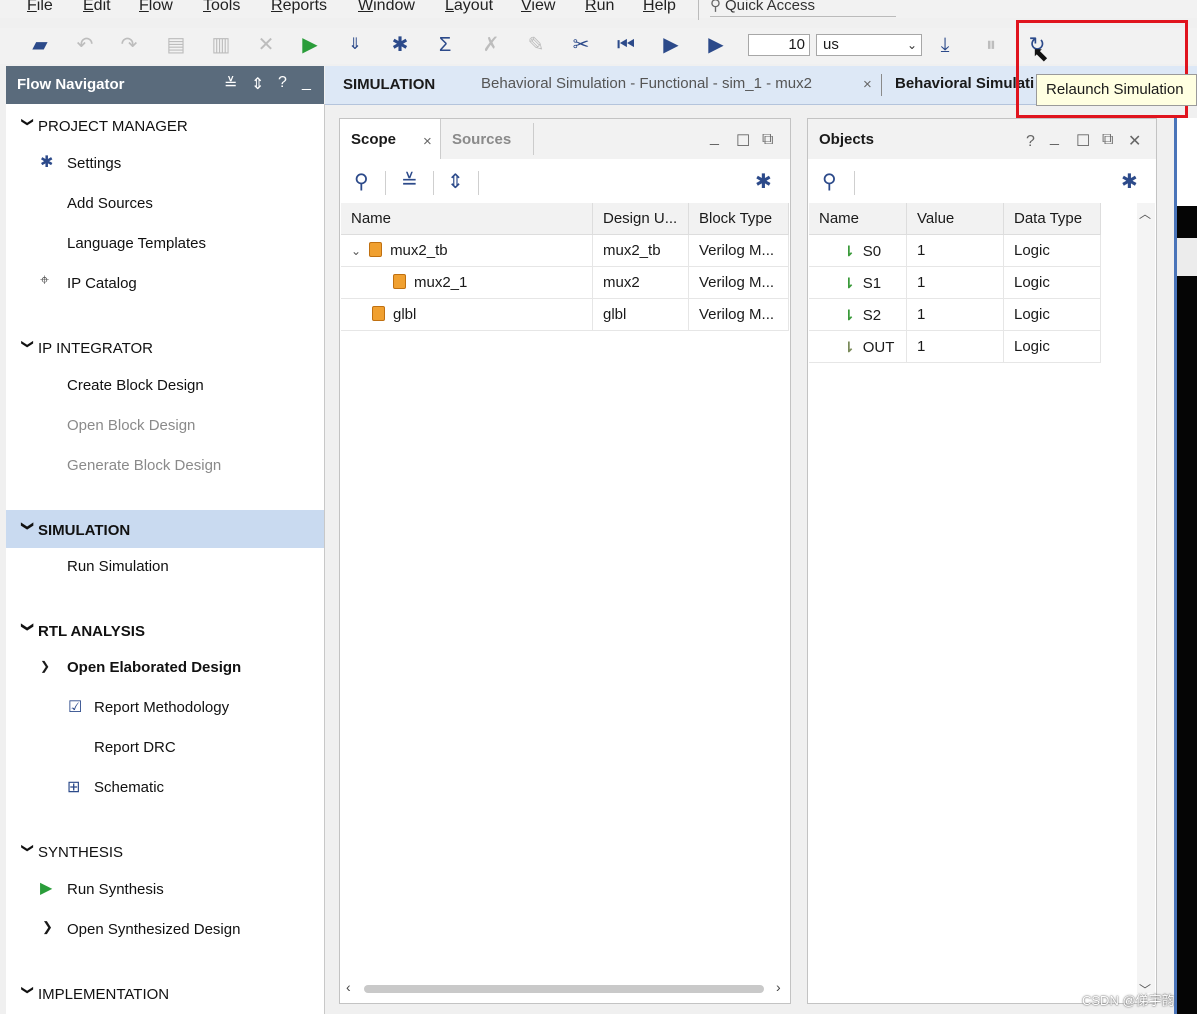 The height and width of the screenshot is (1014, 1197). Describe the element at coordinates (93, 994) in the screenshot. I see `section-implementation: ❯ IMPLEMENTATION` at that location.